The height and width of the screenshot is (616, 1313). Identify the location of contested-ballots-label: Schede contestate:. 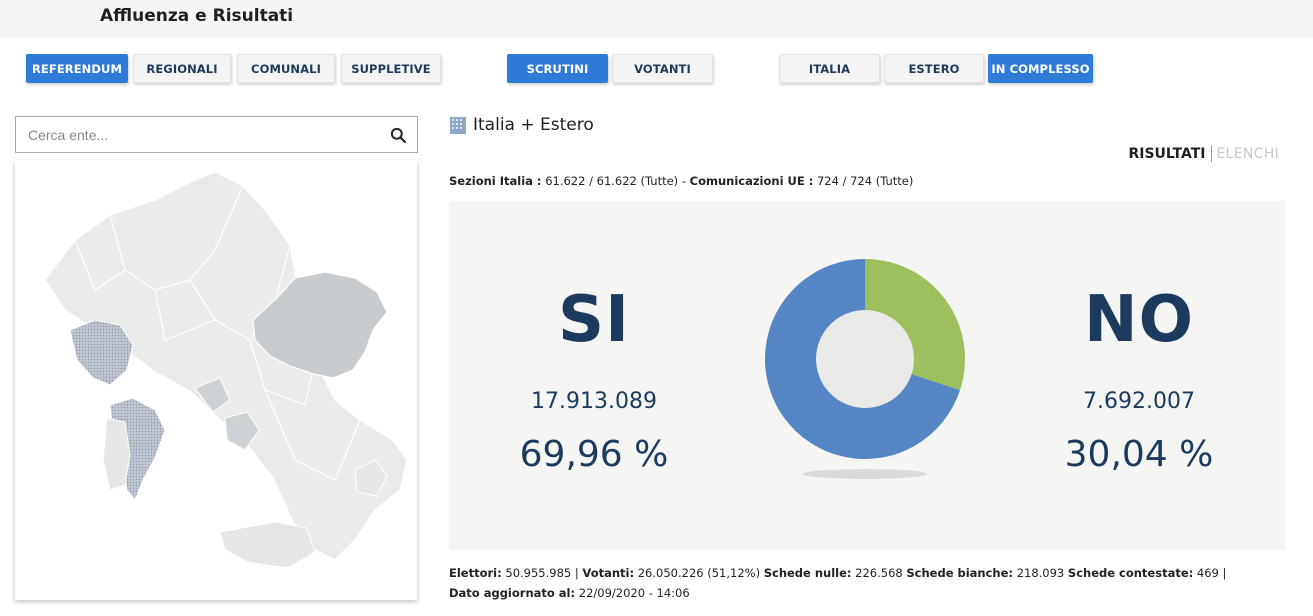
(1130, 573).